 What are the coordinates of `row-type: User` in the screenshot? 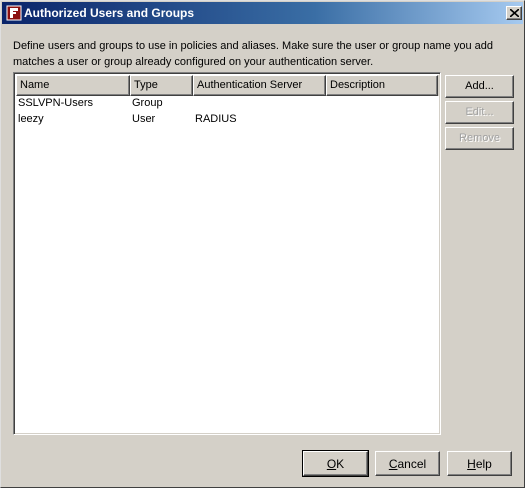 It's located at (144, 119).